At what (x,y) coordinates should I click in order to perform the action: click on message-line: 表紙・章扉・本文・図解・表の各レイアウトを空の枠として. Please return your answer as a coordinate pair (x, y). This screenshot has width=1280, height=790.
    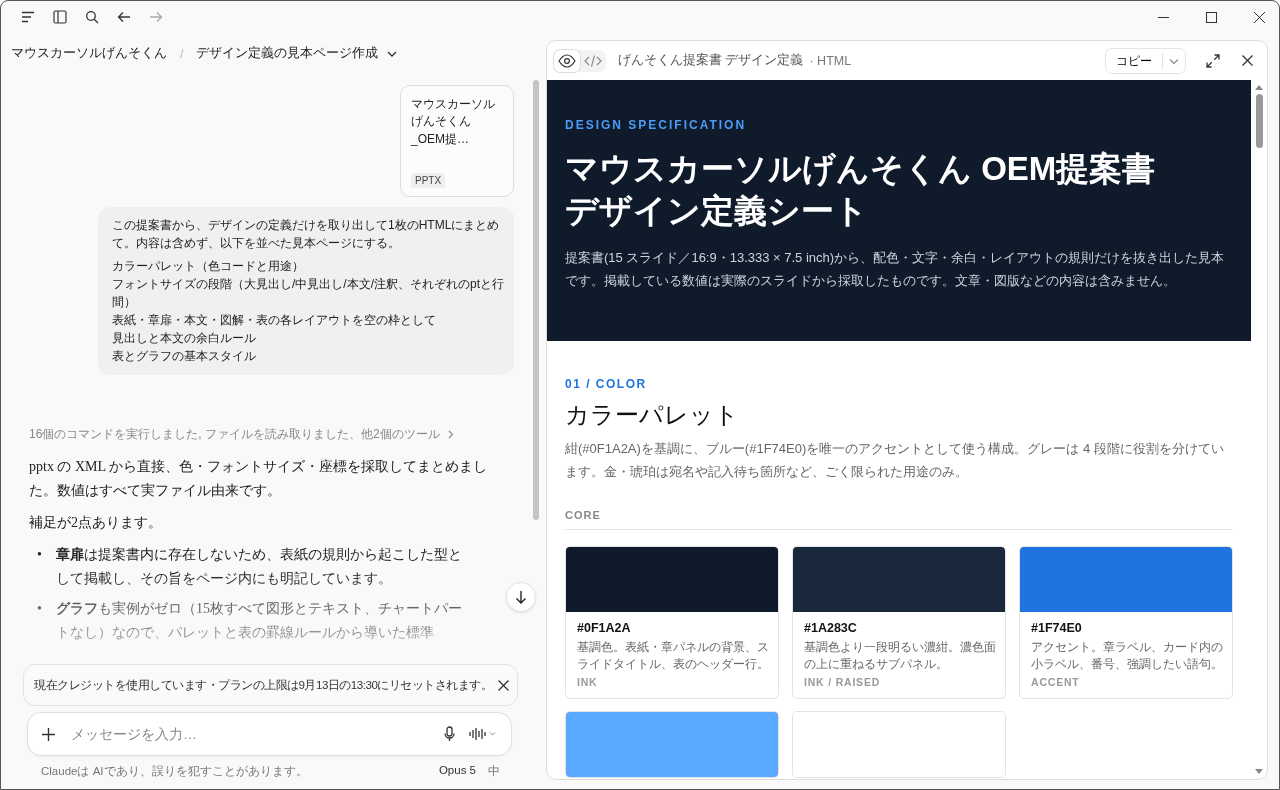
    Looking at the image, I should click on (274, 320).